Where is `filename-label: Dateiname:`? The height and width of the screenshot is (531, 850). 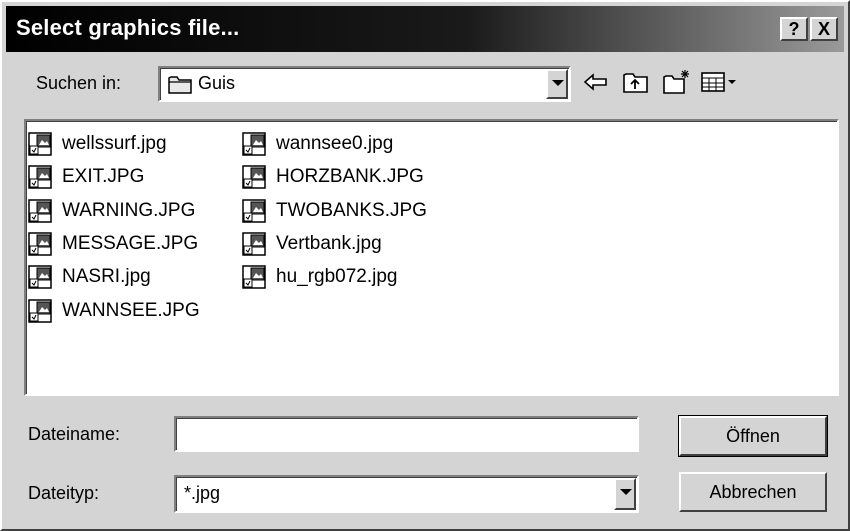 filename-label: Dateiname: is located at coordinates (74, 434).